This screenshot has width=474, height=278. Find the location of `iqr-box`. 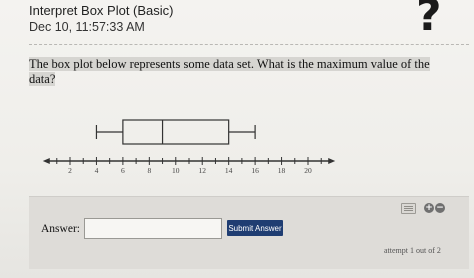

iqr-box is located at coordinates (176, 132).